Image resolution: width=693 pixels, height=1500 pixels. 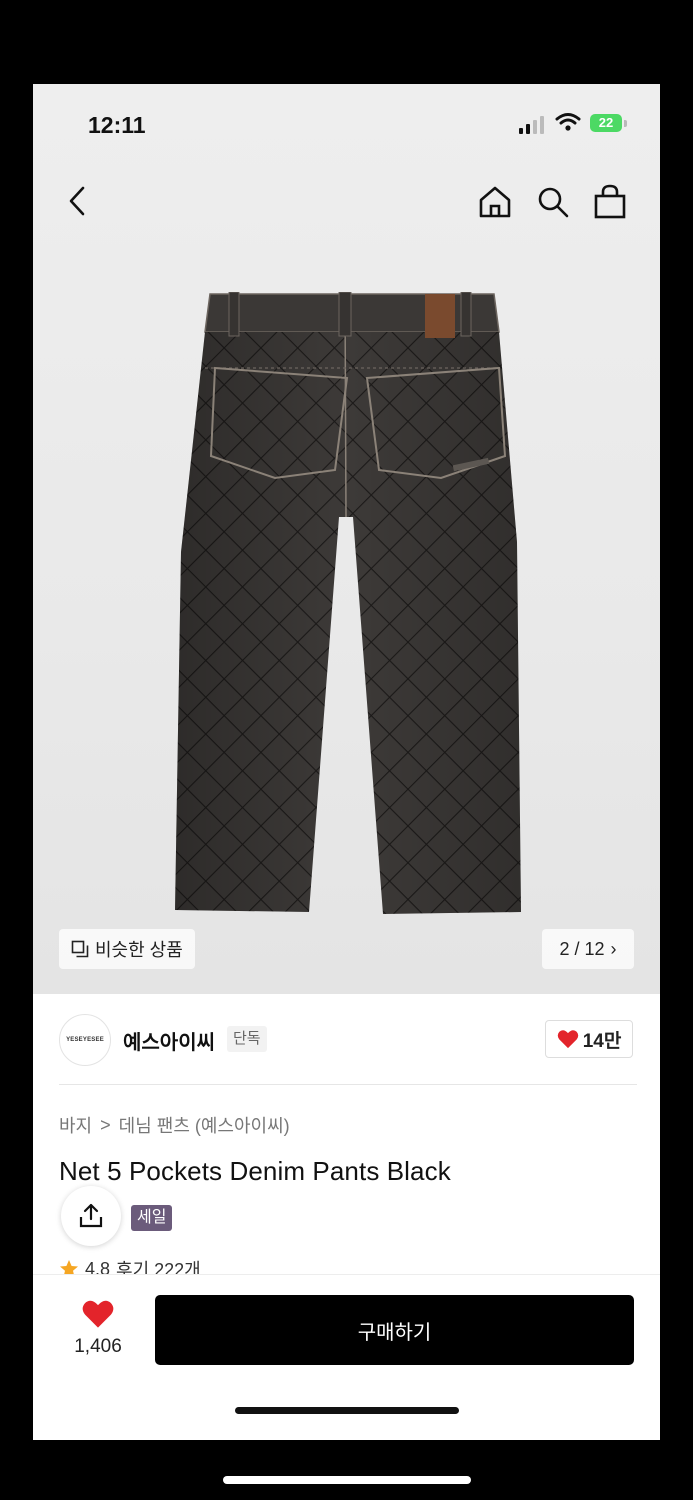 What do you see at coordinates (347, 1410) in the screenshot?
I see `home-indicator` at bounding box center [347, 1410].